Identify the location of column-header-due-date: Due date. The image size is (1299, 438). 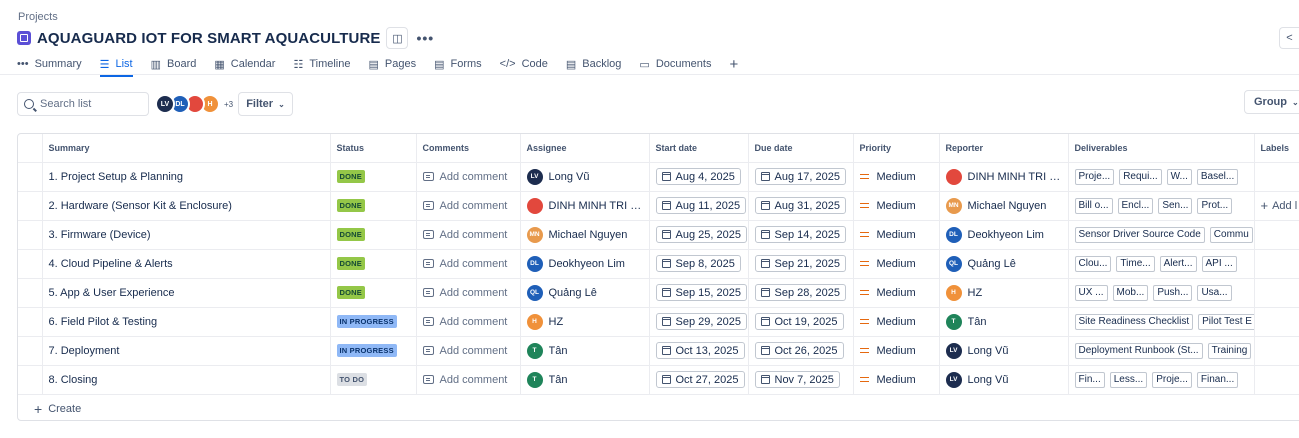
(801, 148).